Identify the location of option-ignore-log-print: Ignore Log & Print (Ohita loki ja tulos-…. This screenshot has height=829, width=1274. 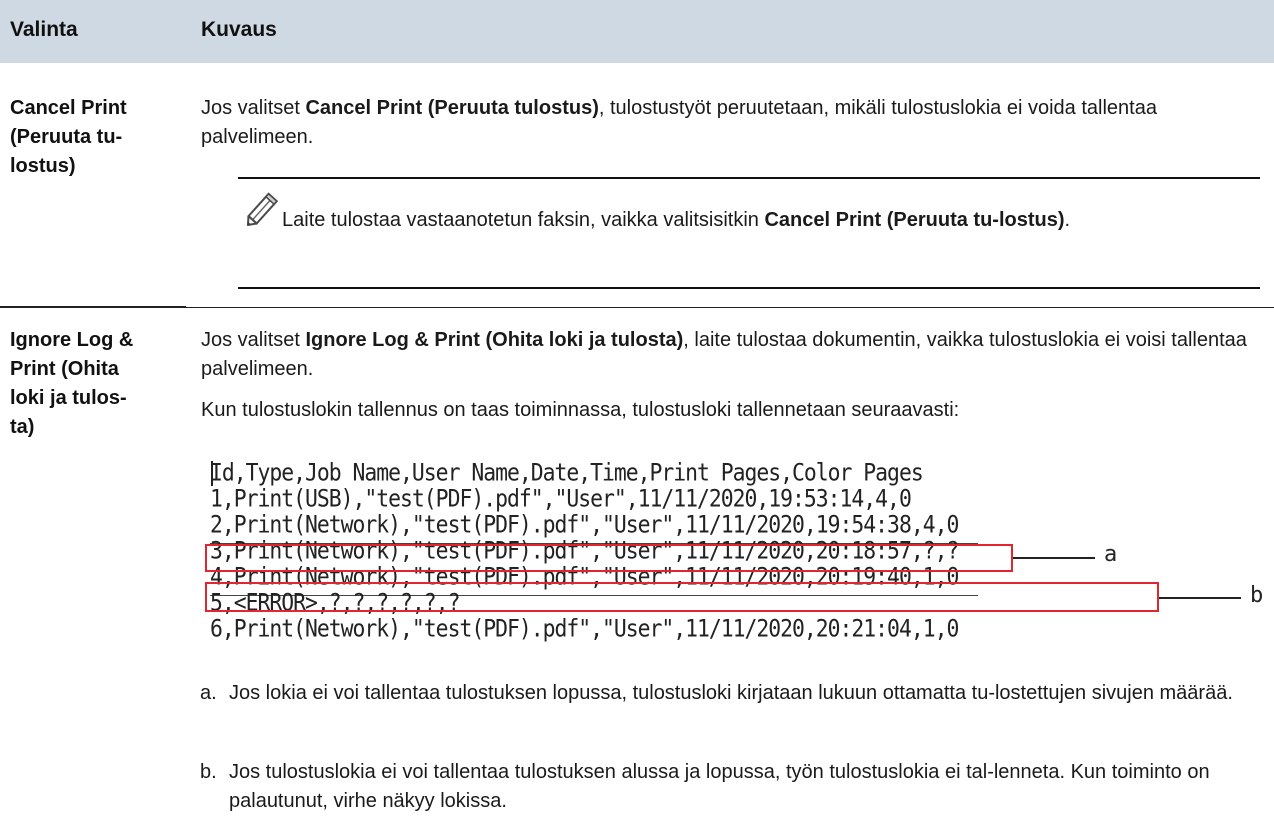
(95, 384).